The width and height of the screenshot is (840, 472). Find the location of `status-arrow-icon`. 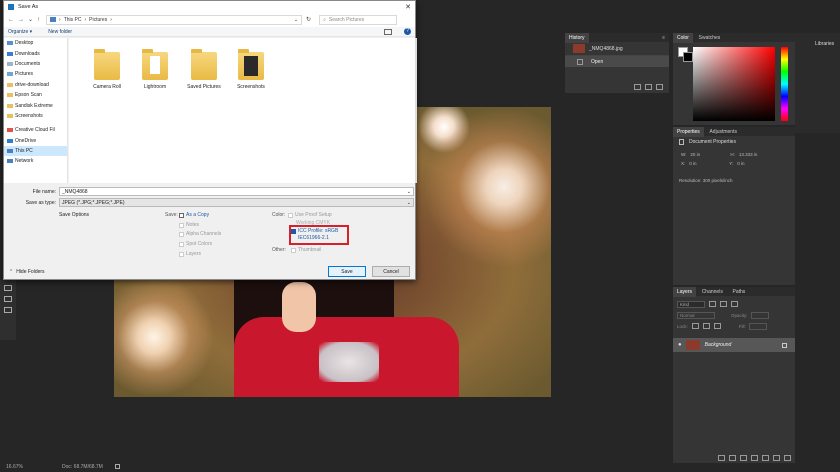

status-arrow-icon is located at coordinates (117, 466).